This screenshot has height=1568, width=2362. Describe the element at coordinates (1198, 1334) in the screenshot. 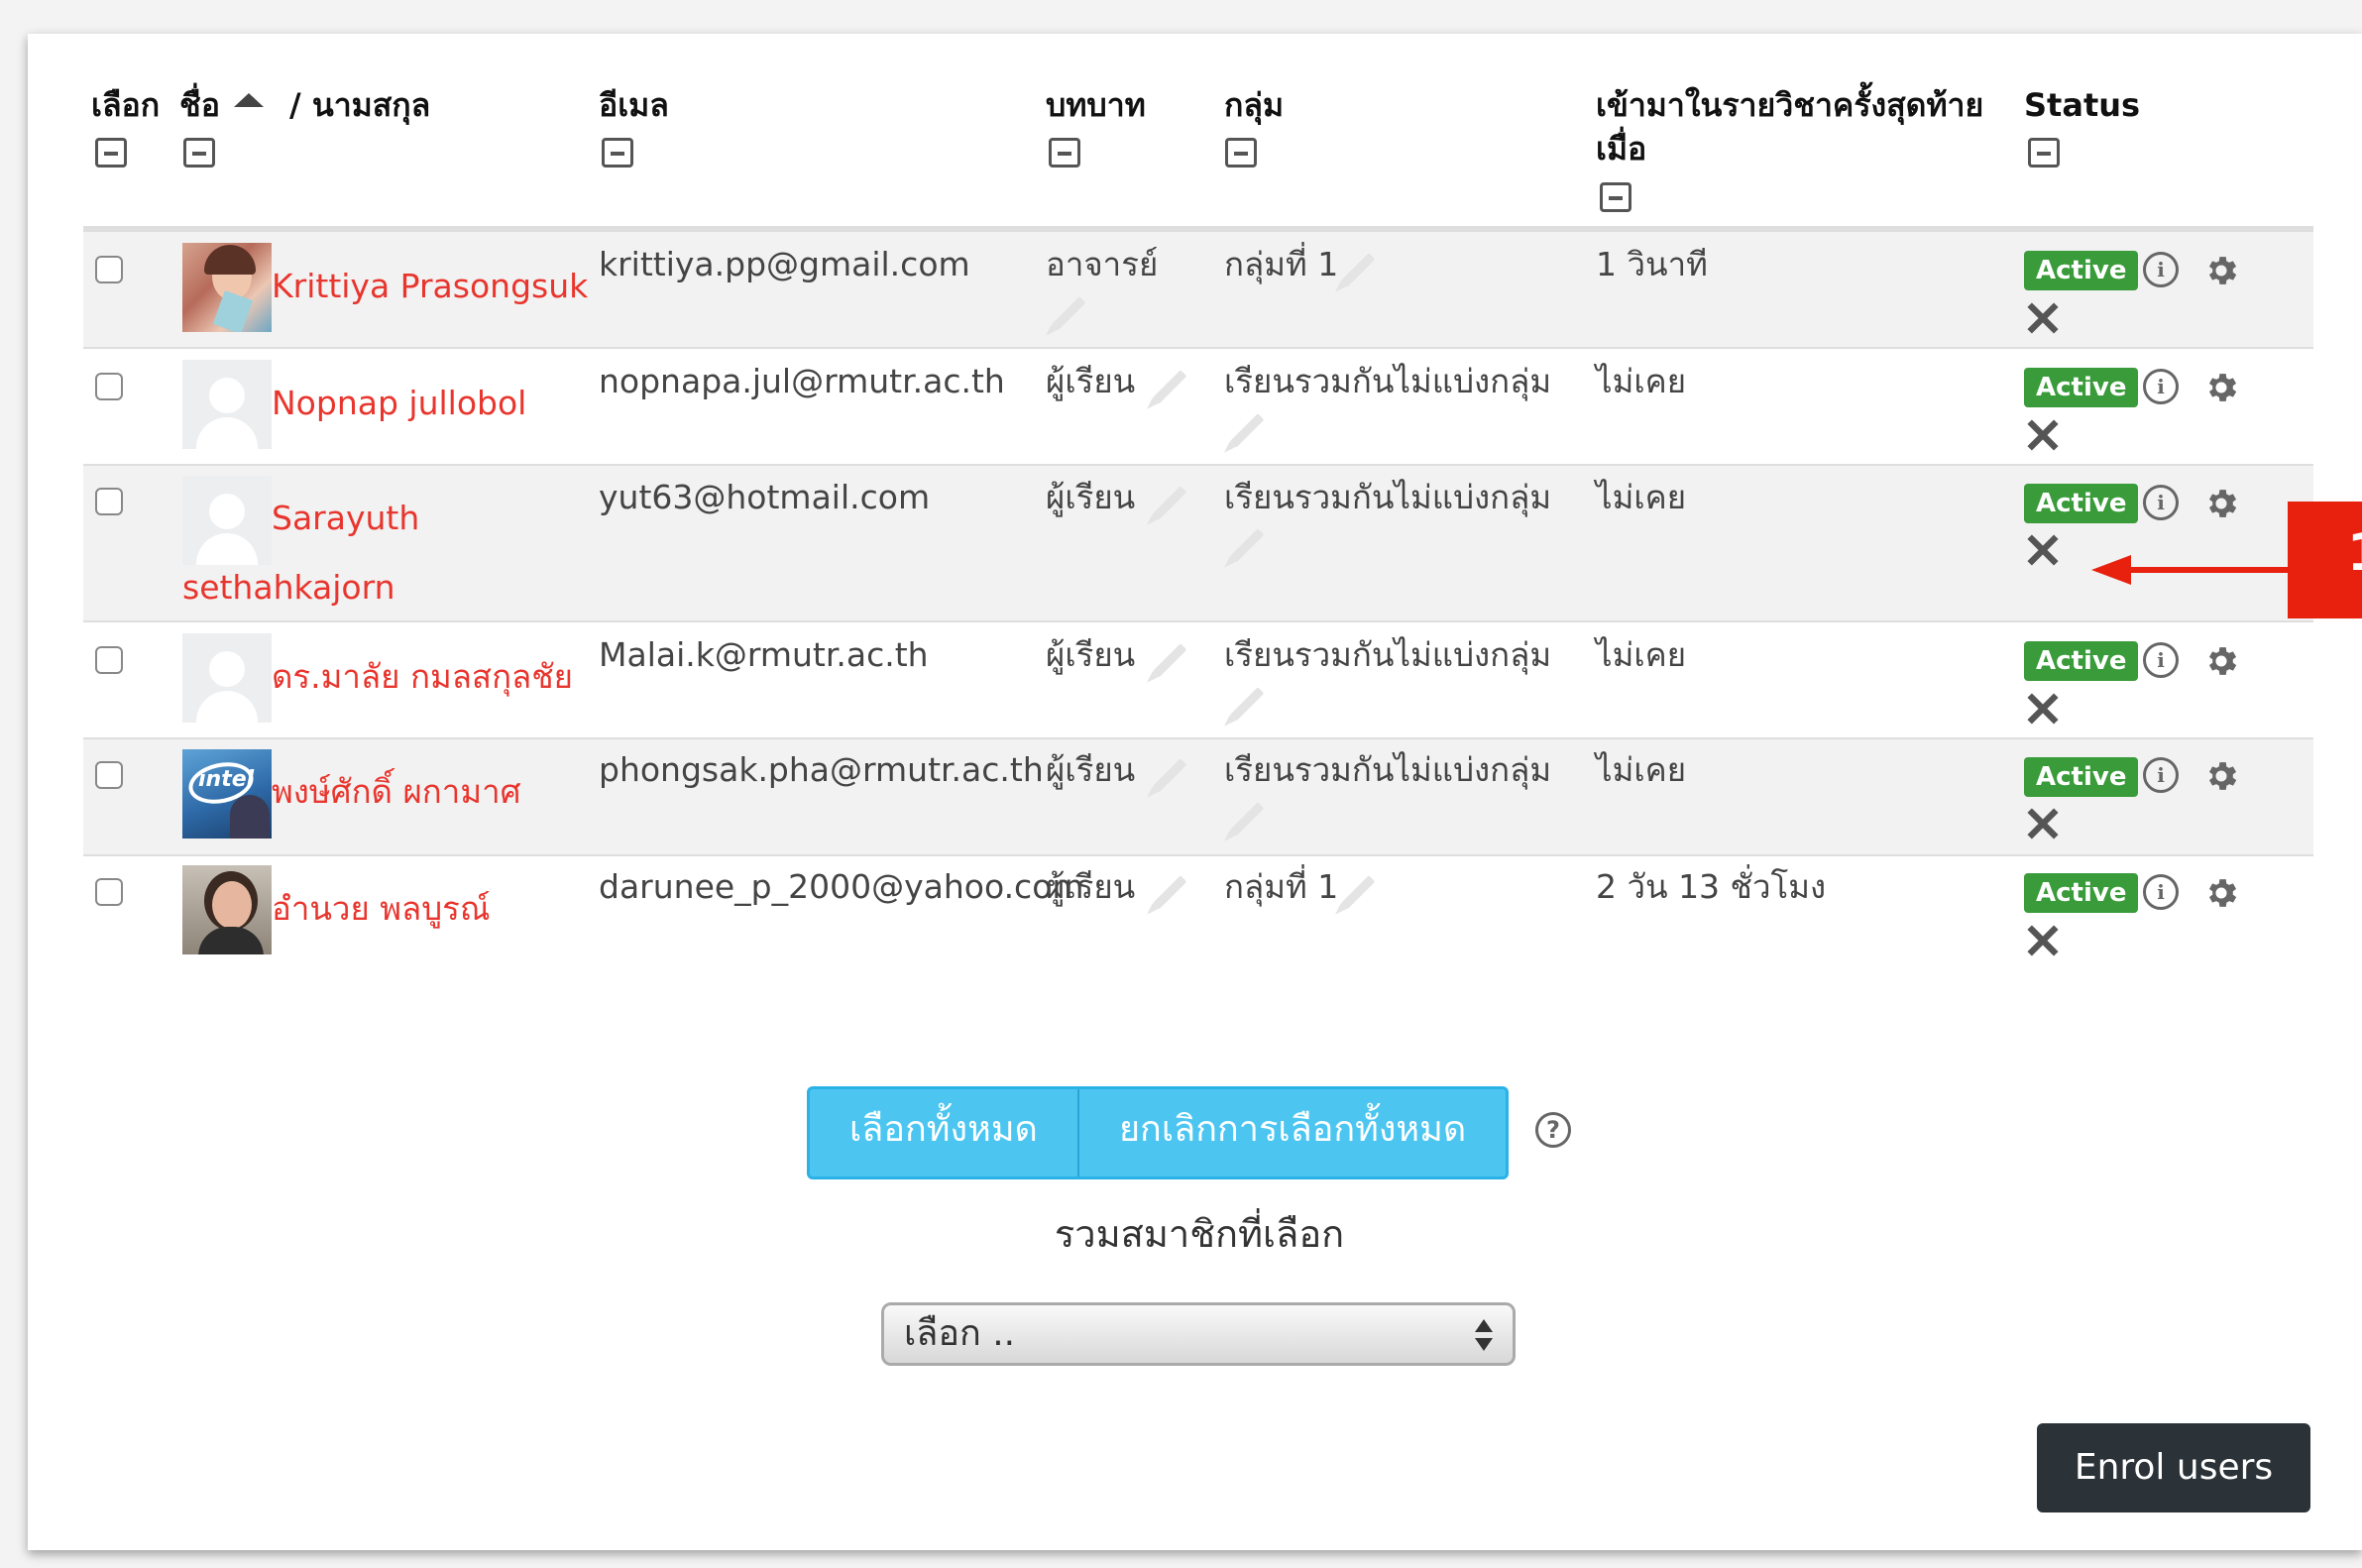

I see `bulk-action-select: เลือก ..` at that location.